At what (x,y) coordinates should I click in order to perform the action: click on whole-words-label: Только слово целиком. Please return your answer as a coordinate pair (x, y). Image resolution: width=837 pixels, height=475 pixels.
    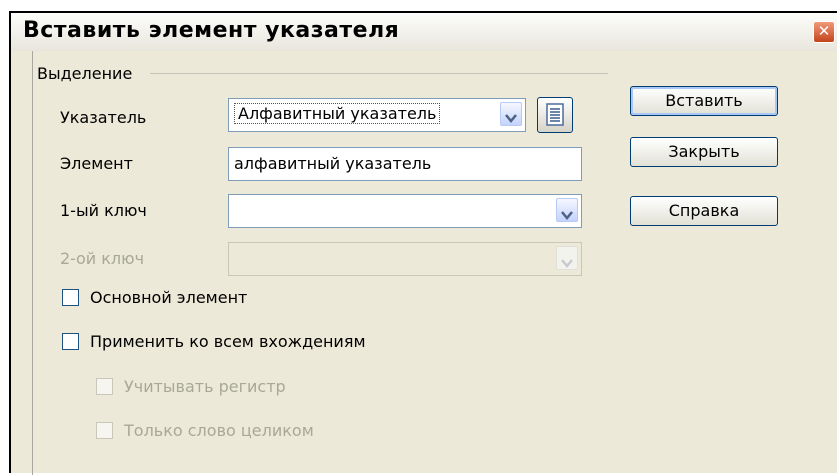
    Looking at the image, I should click on (219, 430).